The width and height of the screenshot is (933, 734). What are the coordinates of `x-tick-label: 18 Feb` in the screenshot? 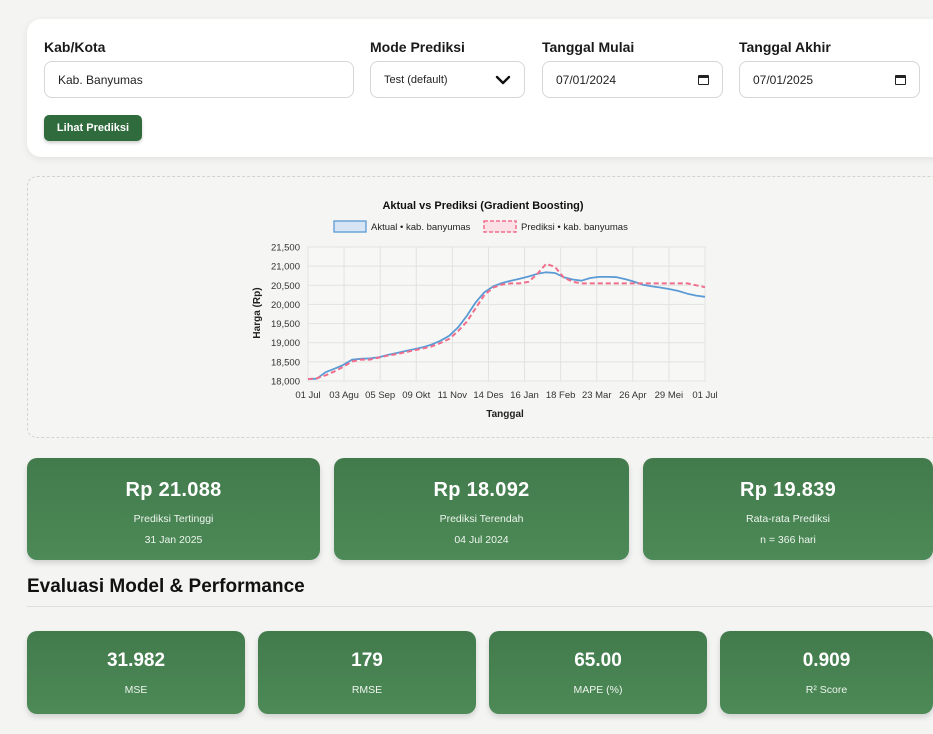 It's located at (561, 395).